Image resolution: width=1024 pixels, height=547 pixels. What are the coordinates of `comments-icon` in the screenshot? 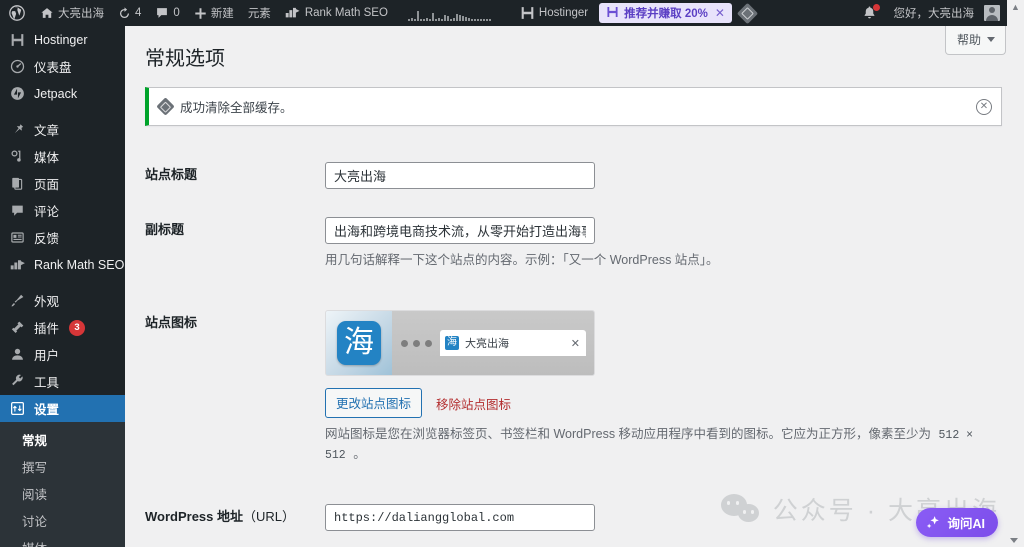 It's located at (17, 210).